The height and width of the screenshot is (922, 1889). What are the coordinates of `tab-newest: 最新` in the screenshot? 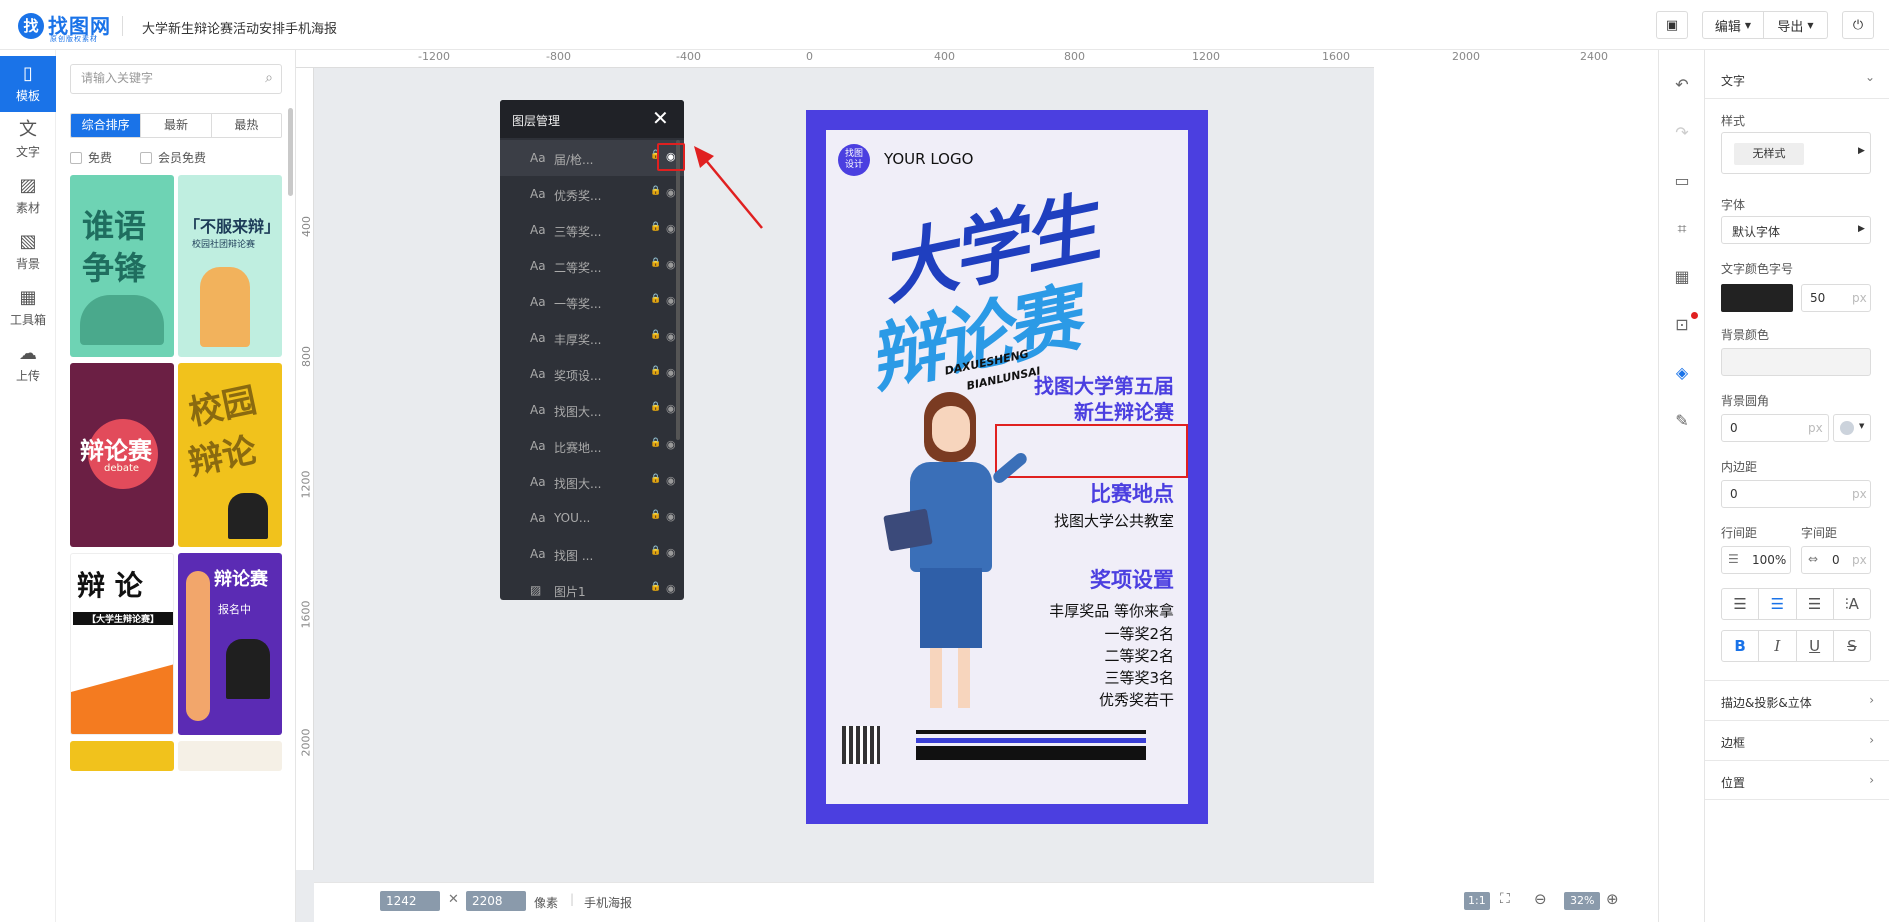 It's located at (176, 125).